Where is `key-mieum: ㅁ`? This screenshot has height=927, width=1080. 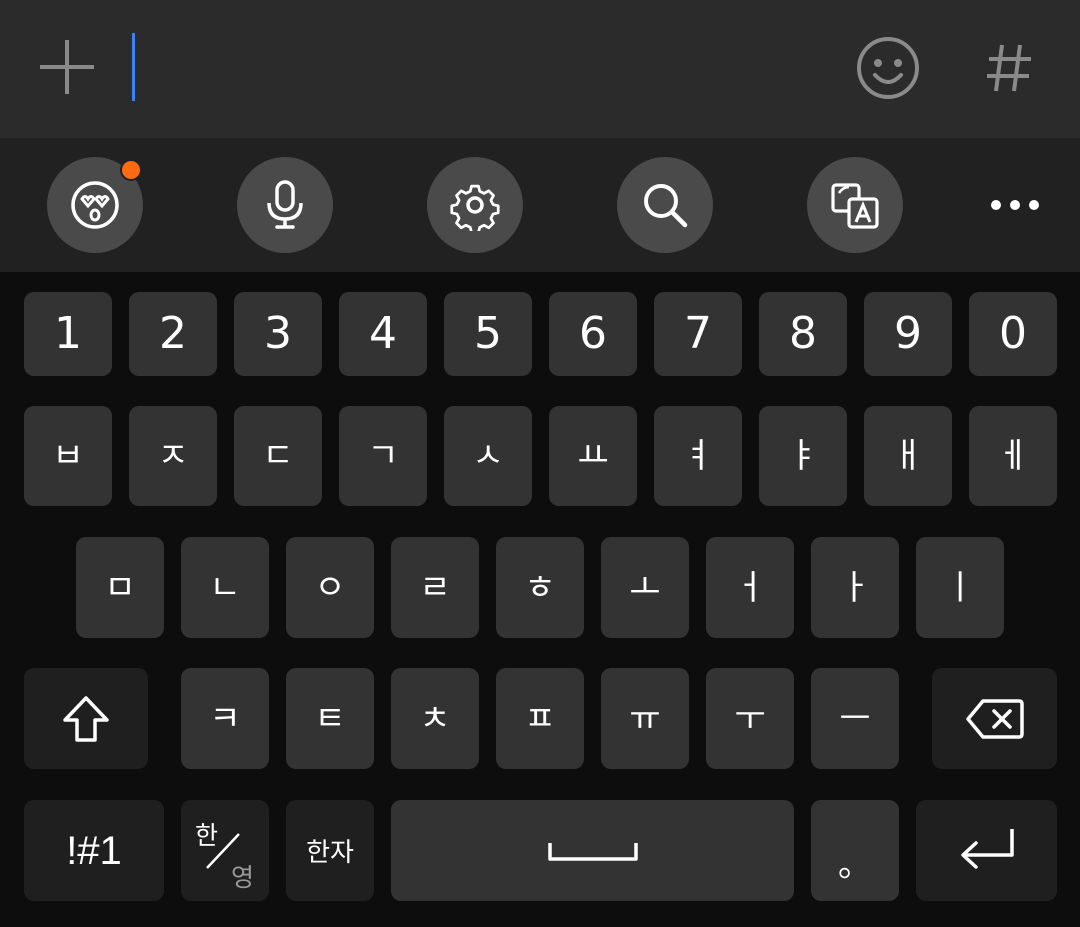 key-mieum: ㅁ is located at coordinates (120, 587).